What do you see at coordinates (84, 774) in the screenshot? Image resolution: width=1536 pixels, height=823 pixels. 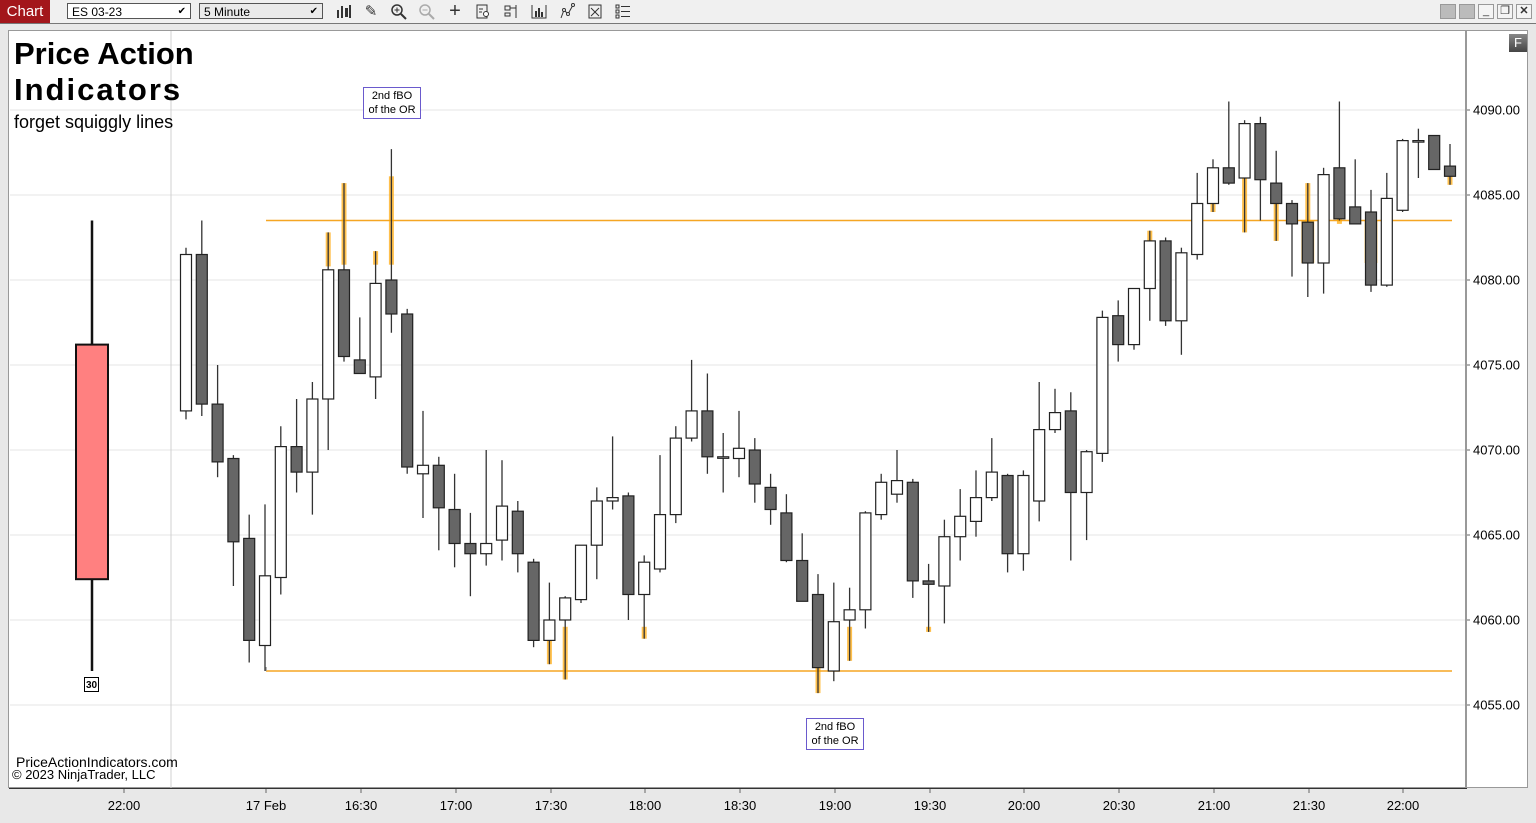 I see `copyright: © 2023 NinjaTrader, LLC` at bounding box center [84, 774].